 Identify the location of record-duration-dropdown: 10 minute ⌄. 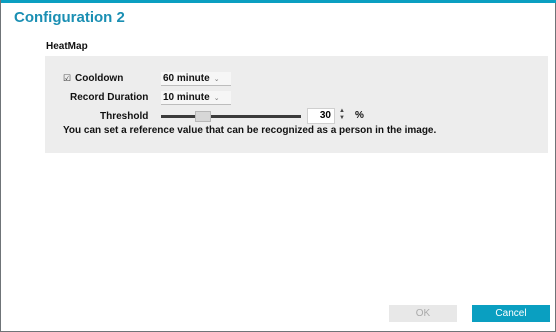
(196, 98).